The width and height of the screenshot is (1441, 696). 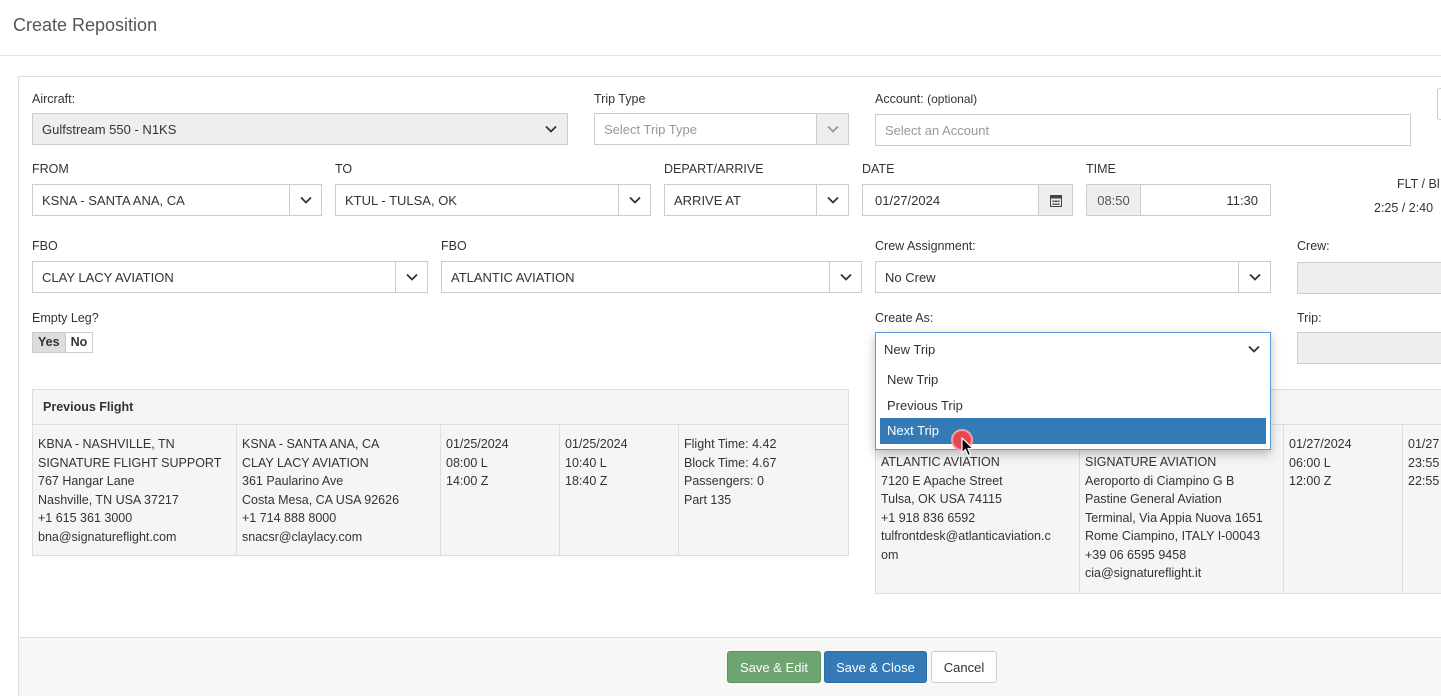 I want to click on next-arrive-time-cell: 01/27 23:55 22:55, so click(x=1424, y=462).